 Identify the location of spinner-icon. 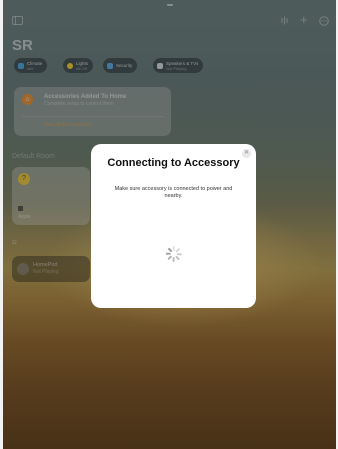
(173, 254).